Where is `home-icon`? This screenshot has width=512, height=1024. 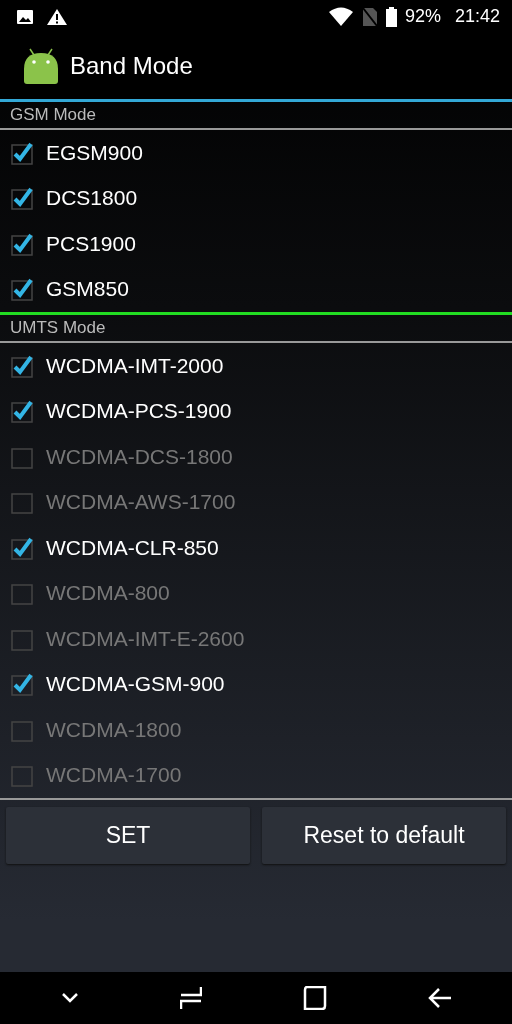
home-icon is located at coordinates (314, 998).